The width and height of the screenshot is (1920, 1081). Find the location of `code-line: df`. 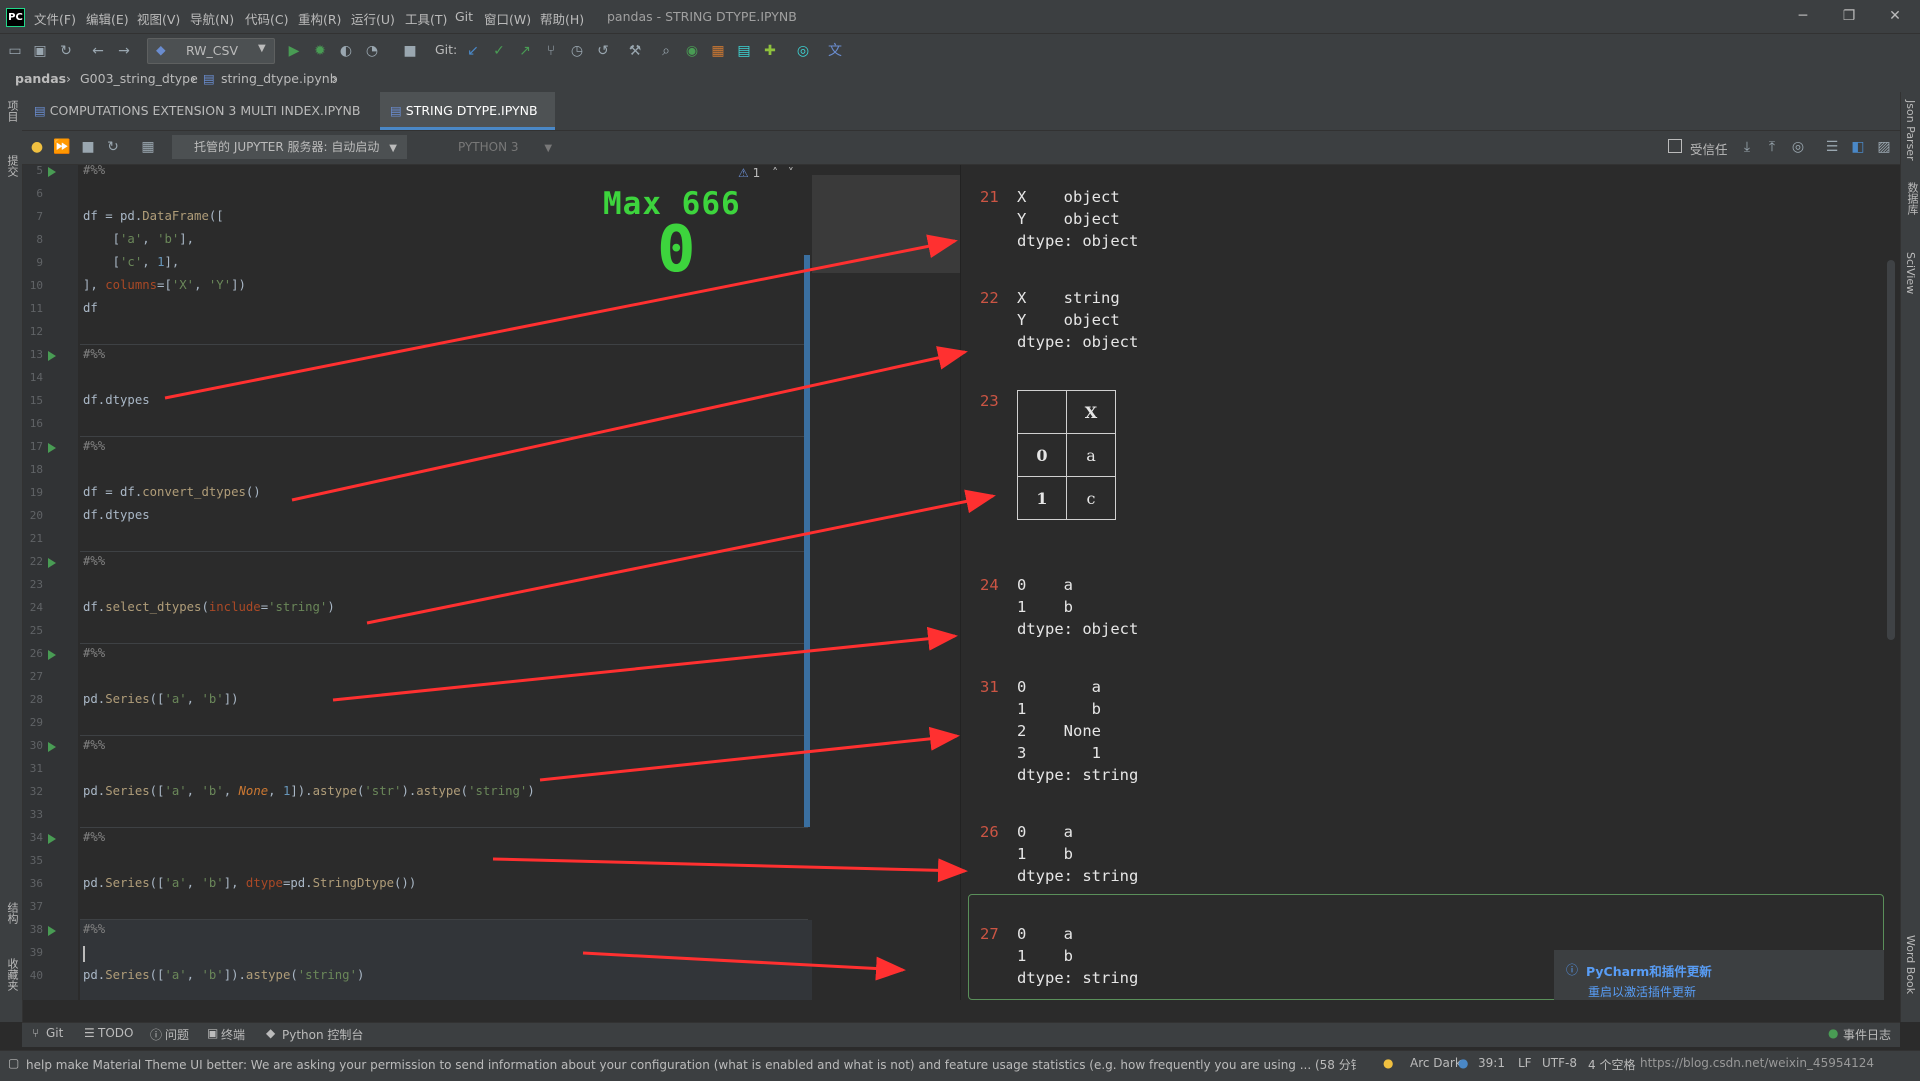

code-line: df is located at coordinates (90, 308).